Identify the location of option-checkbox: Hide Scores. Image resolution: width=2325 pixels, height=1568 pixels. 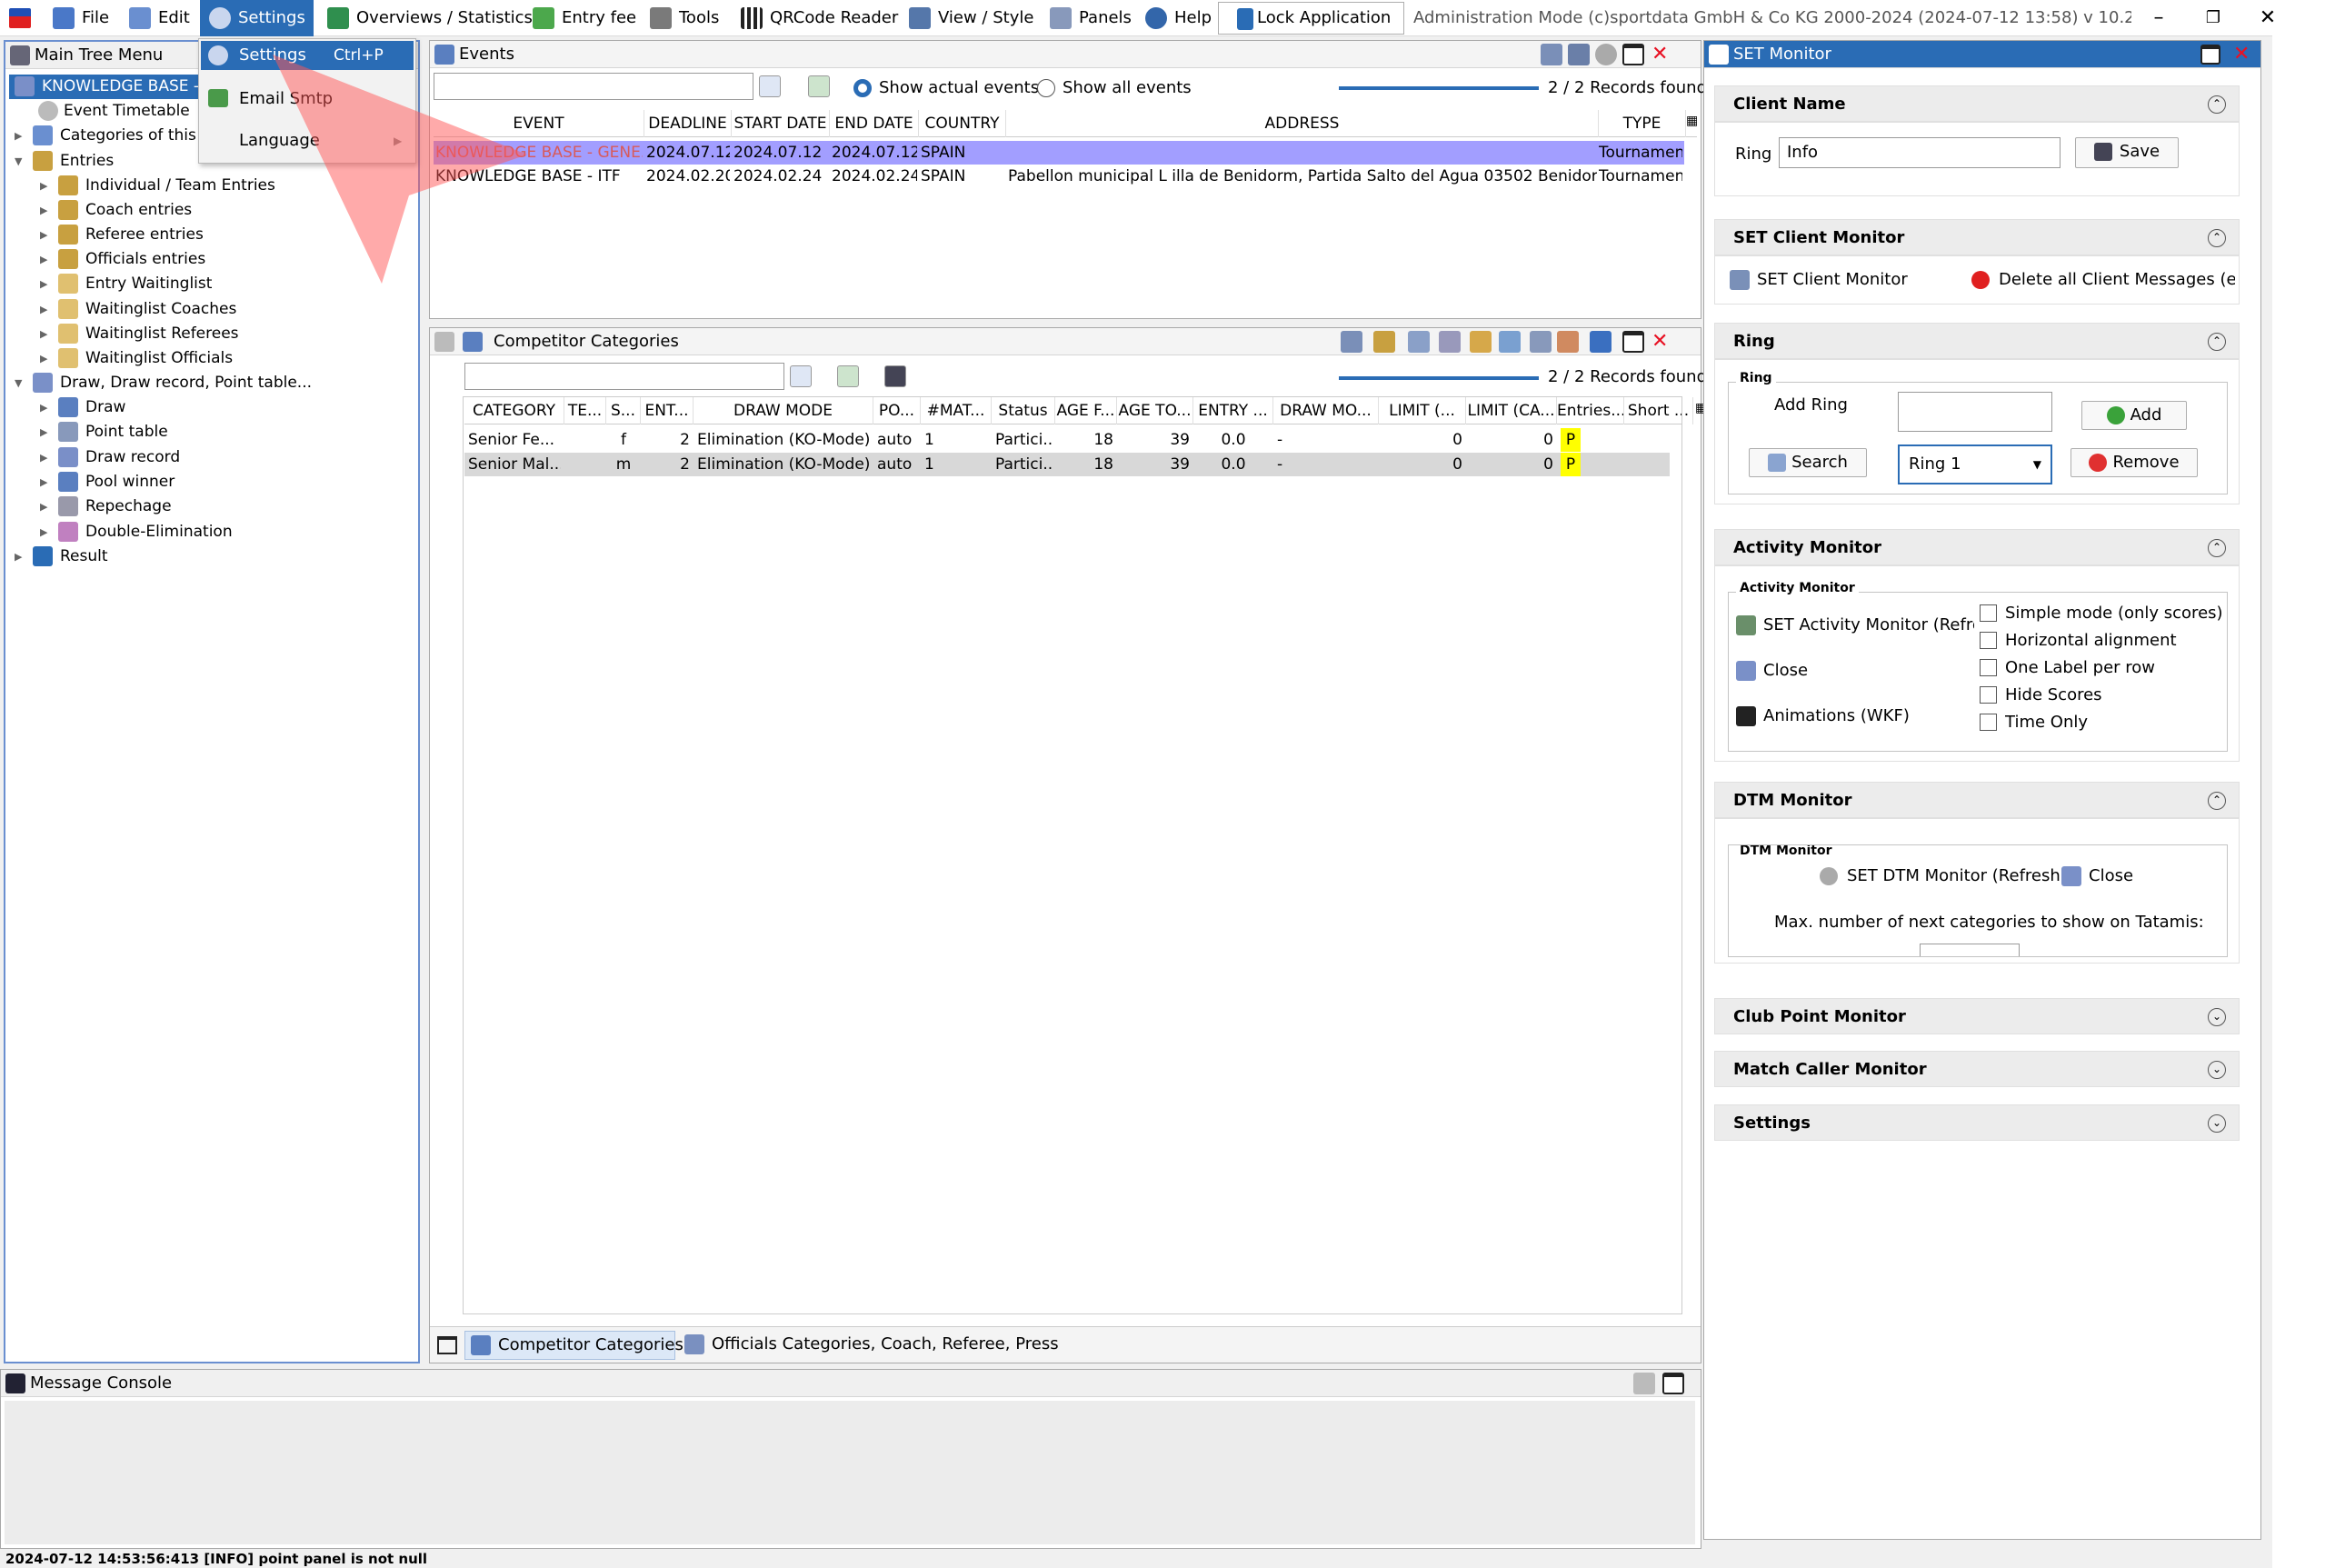
(2102, 696).